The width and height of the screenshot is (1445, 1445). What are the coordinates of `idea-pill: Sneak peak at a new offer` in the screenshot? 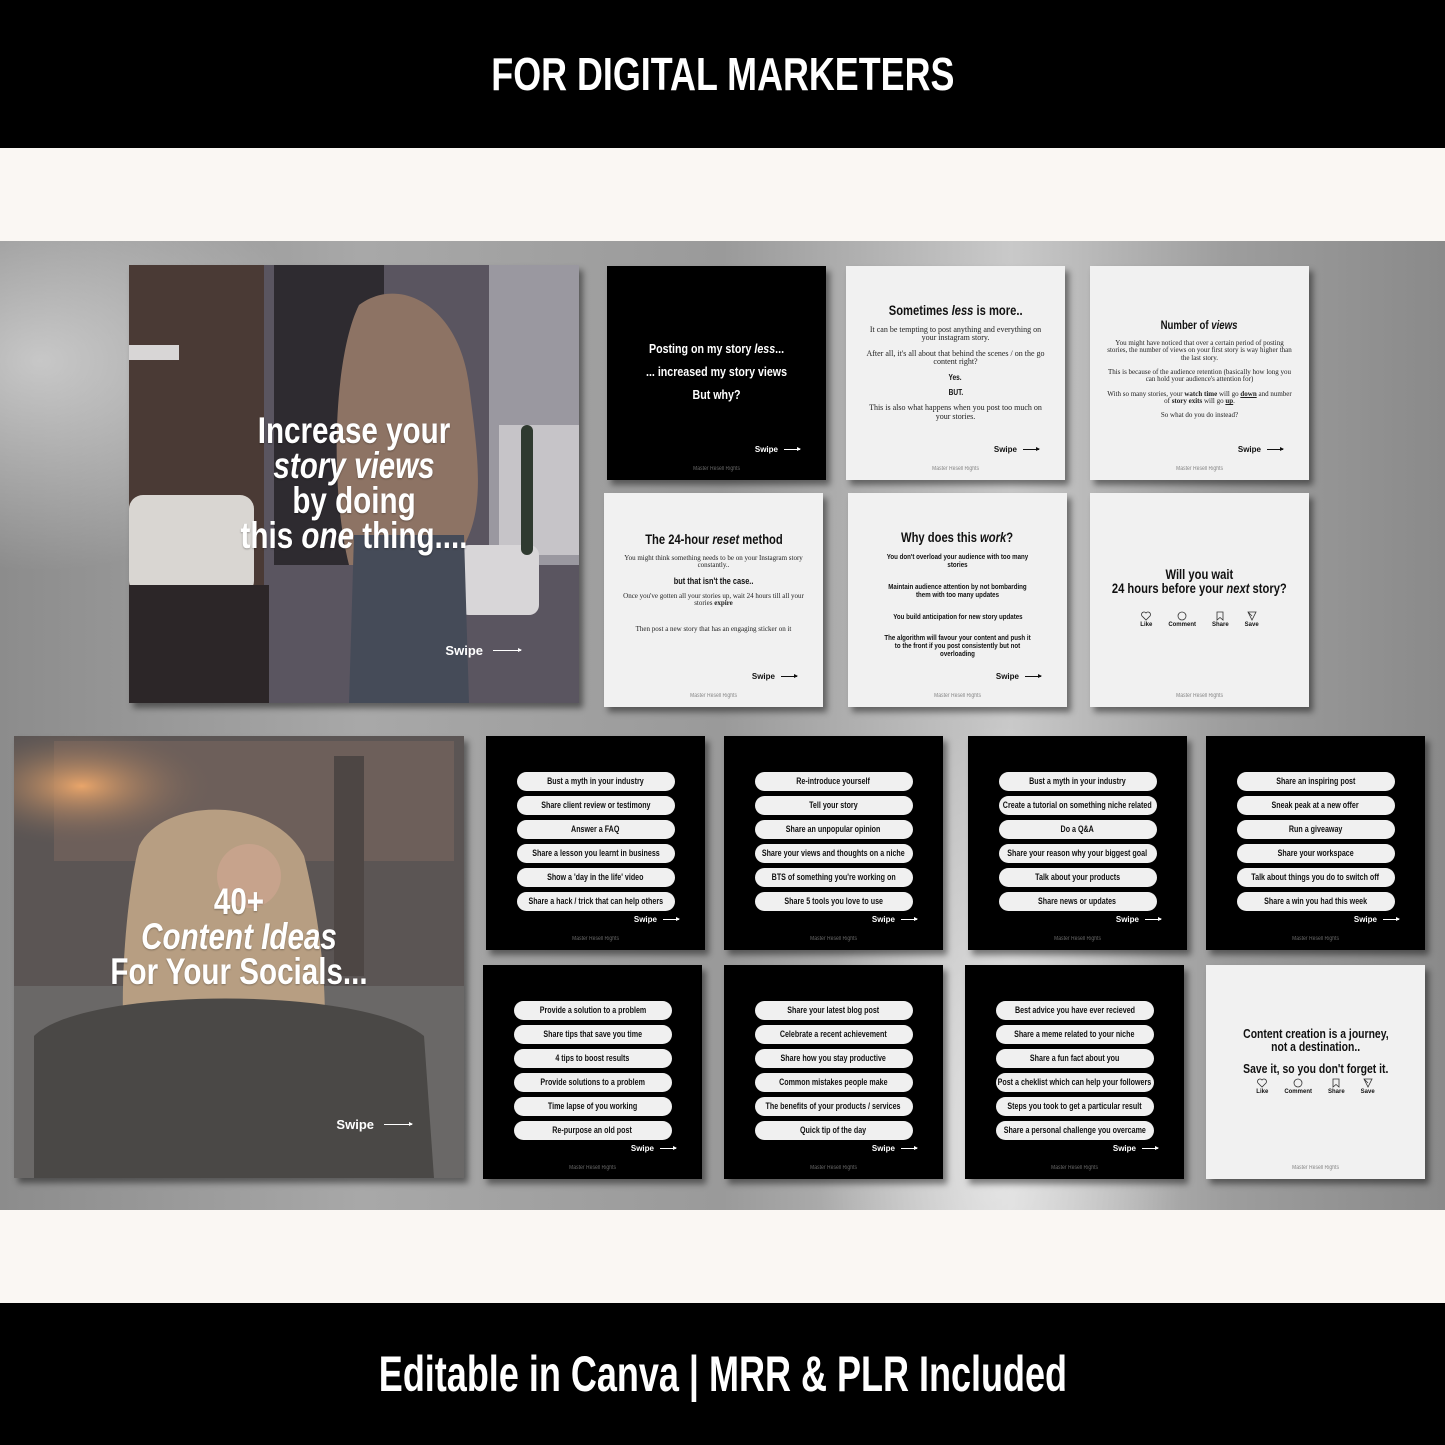 It's located at (1315, 805).